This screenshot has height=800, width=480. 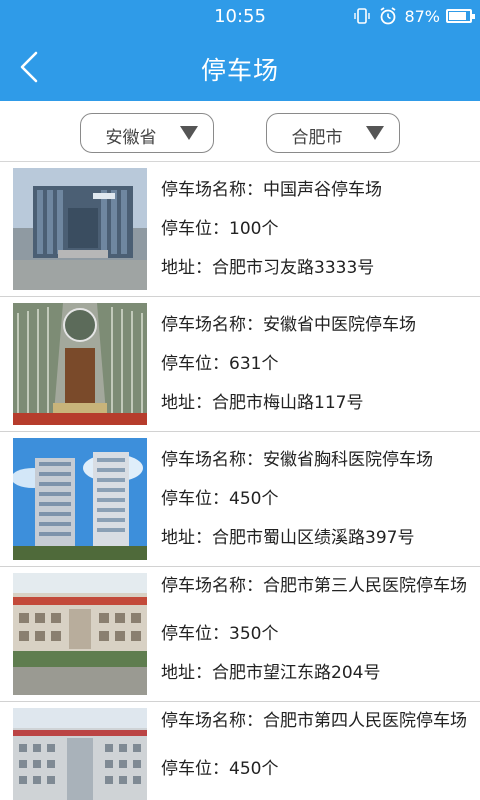 What do you see at coordinates (365, 586) in the screenshot?
I see `lot-name: 合肥市第三人民医院停车场` at bounding box center [365, 586].